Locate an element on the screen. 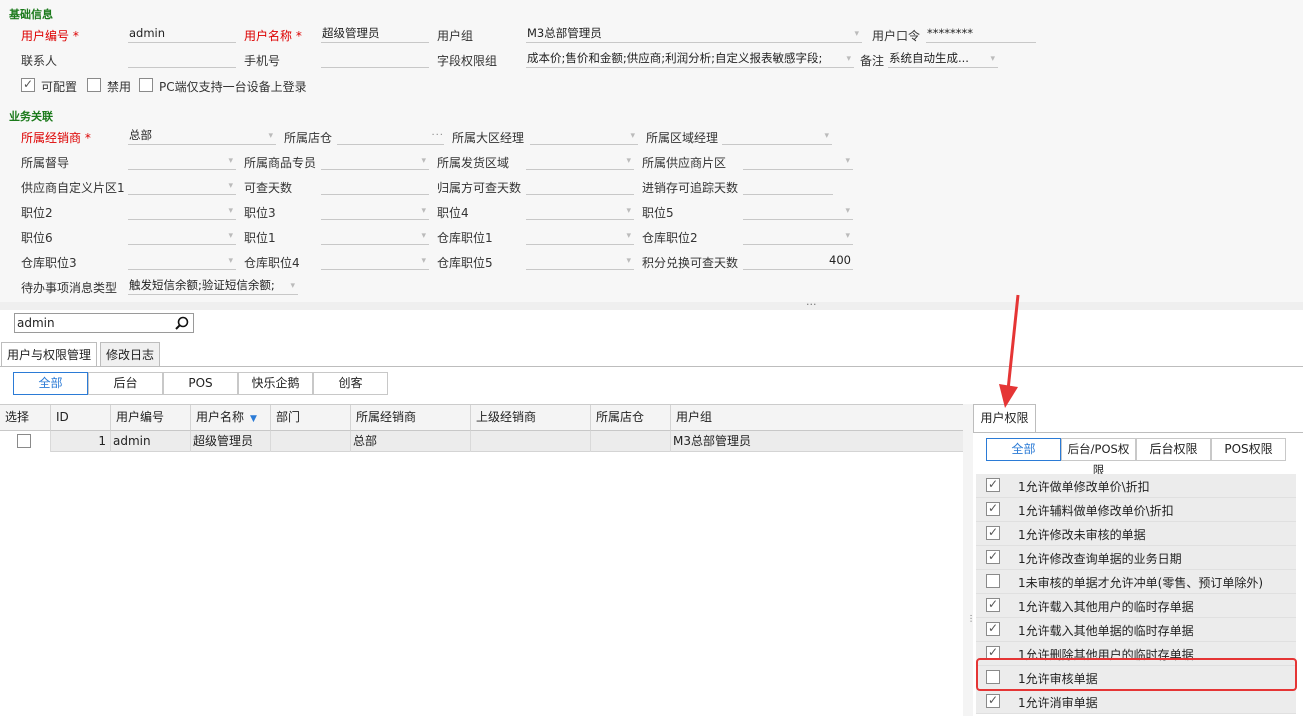 The height and width of the screenshot is (716, 1303). group-select: M3总部管理员 is located at coordinates (694, 34).